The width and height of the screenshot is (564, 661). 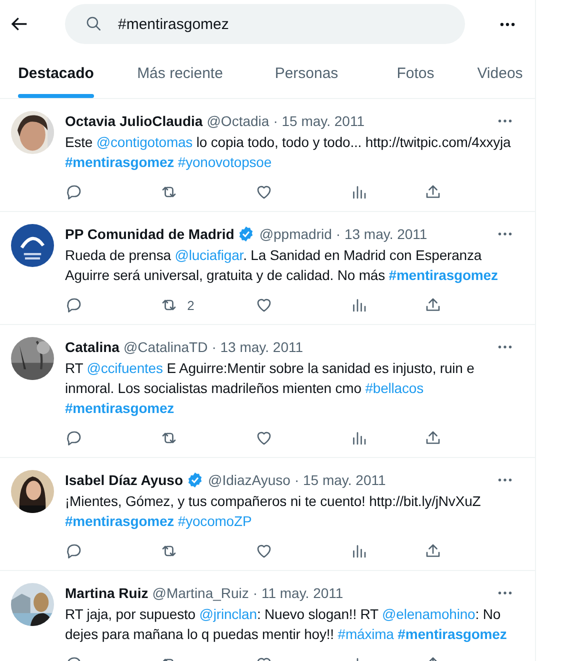 I want to click on tab: Destacado, so click(x=56, y=73).